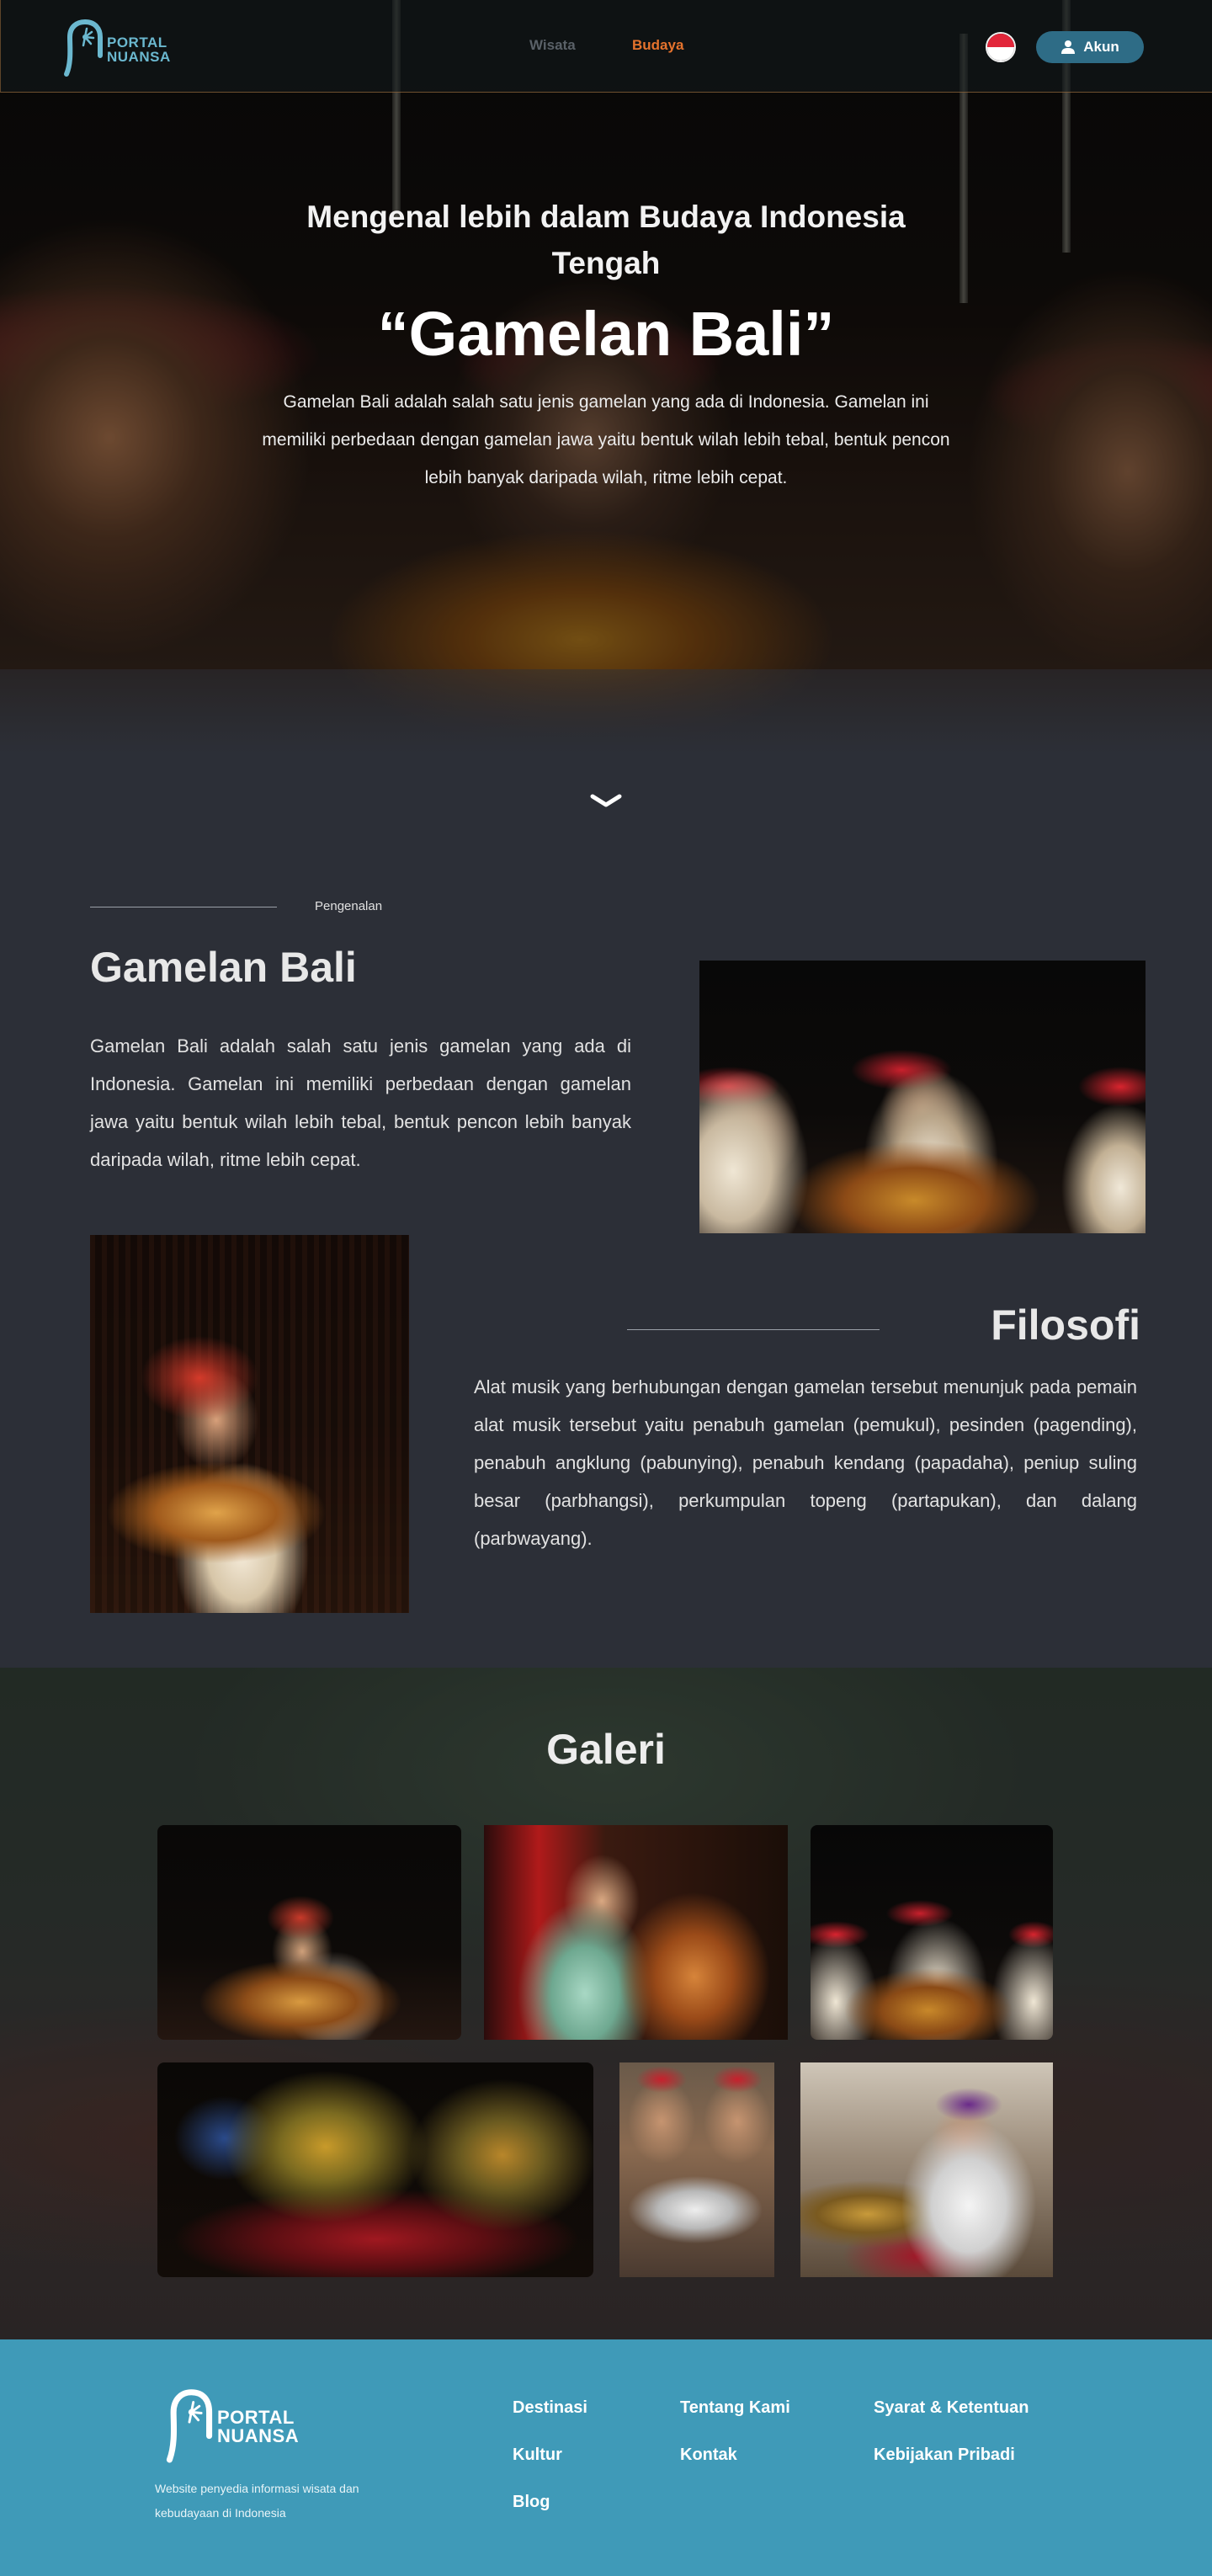  I want to click on footer-link-tentang-kami: Tentang Kami, so click(735, 2408).